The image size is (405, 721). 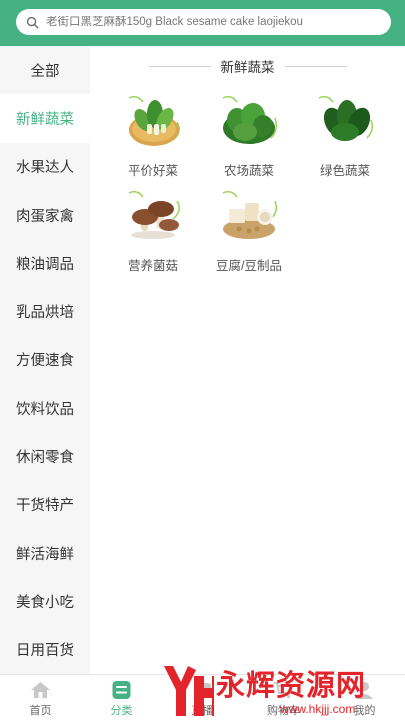 I want to click on subcategory-nutritious-mushrooms: 营养菌菇, so click(x=153, y=232).